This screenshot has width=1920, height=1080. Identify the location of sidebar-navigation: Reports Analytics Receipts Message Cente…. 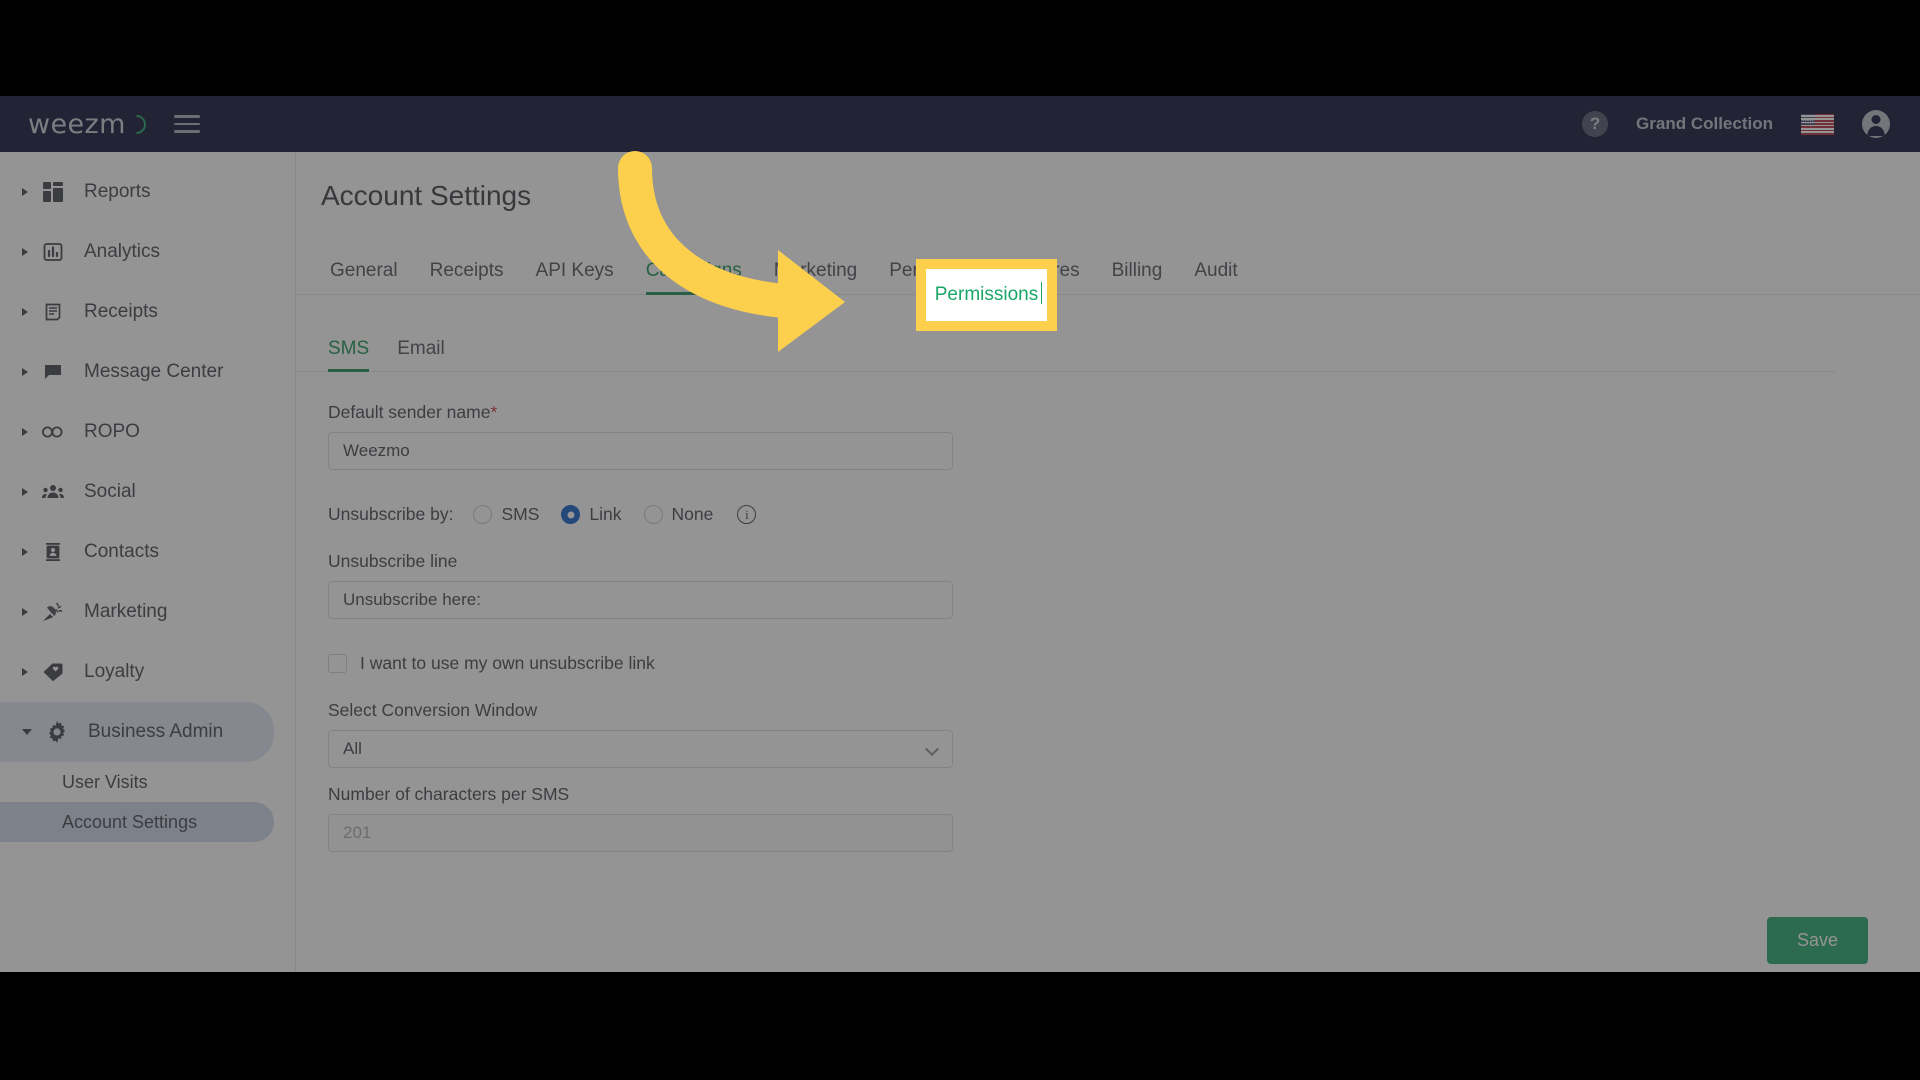
(147, 562).